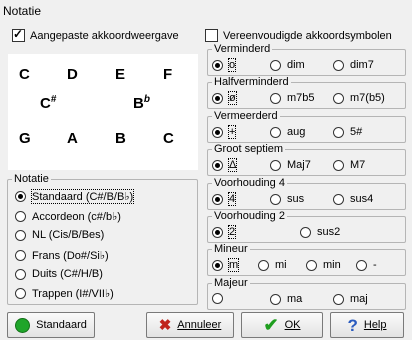 Image resolution: width=412 pixels, height=340 pixels. Describe the element at coordinates (281, 265) in the screenshot. I see `option-label: mi` at that location.